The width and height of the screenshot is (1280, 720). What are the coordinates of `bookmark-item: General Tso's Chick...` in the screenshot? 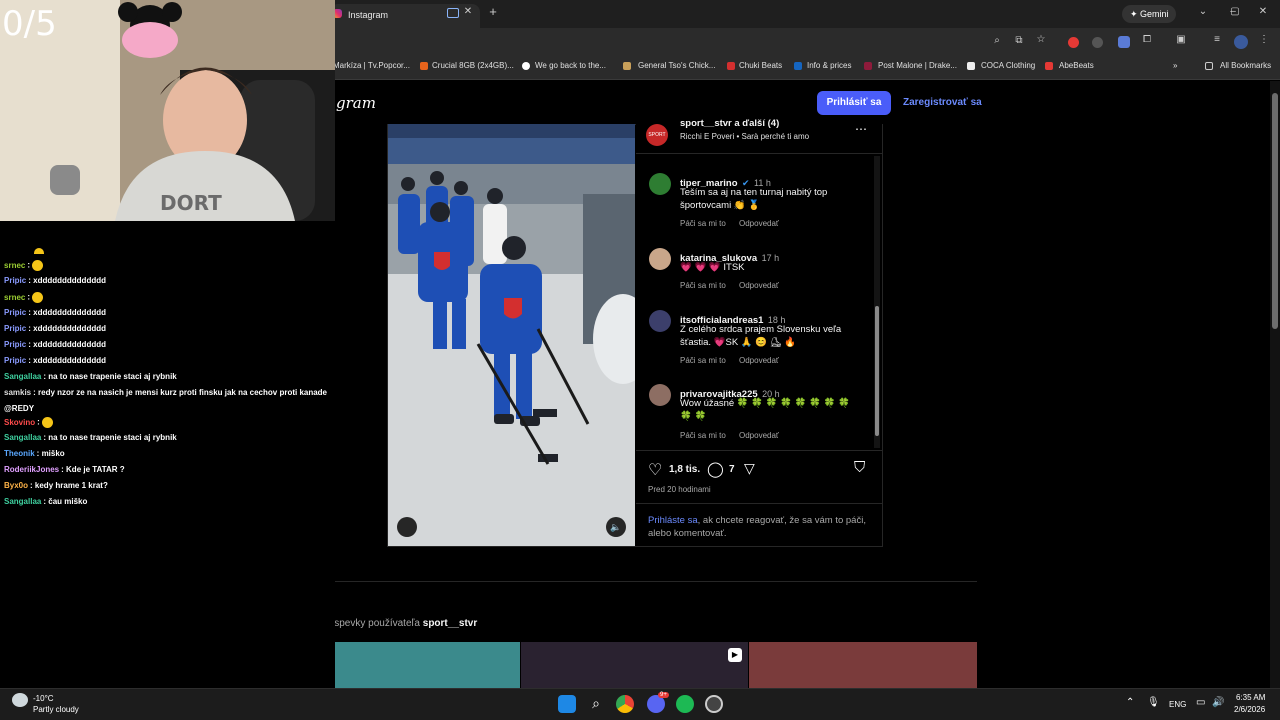 It's located at (676, 65).